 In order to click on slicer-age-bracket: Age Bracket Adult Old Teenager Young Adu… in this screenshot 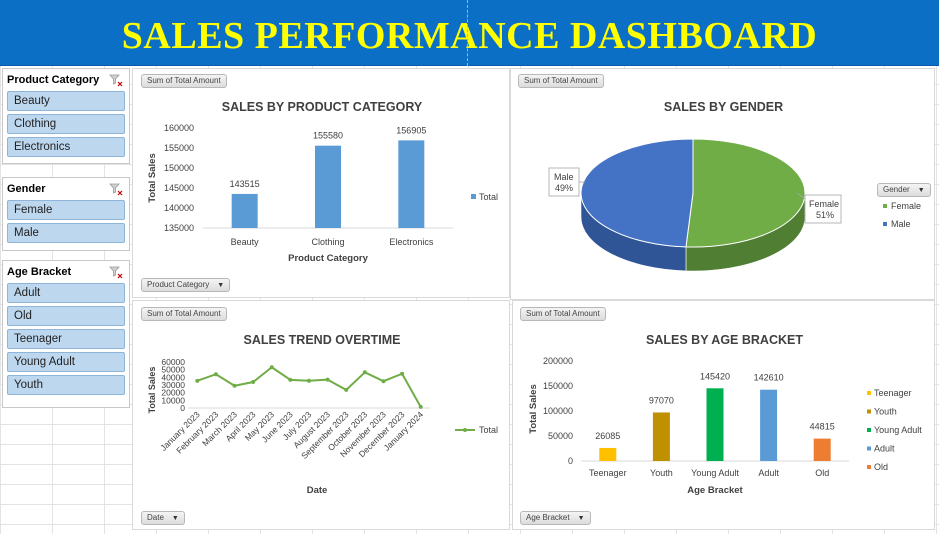, I will do `click(66, 334)`.